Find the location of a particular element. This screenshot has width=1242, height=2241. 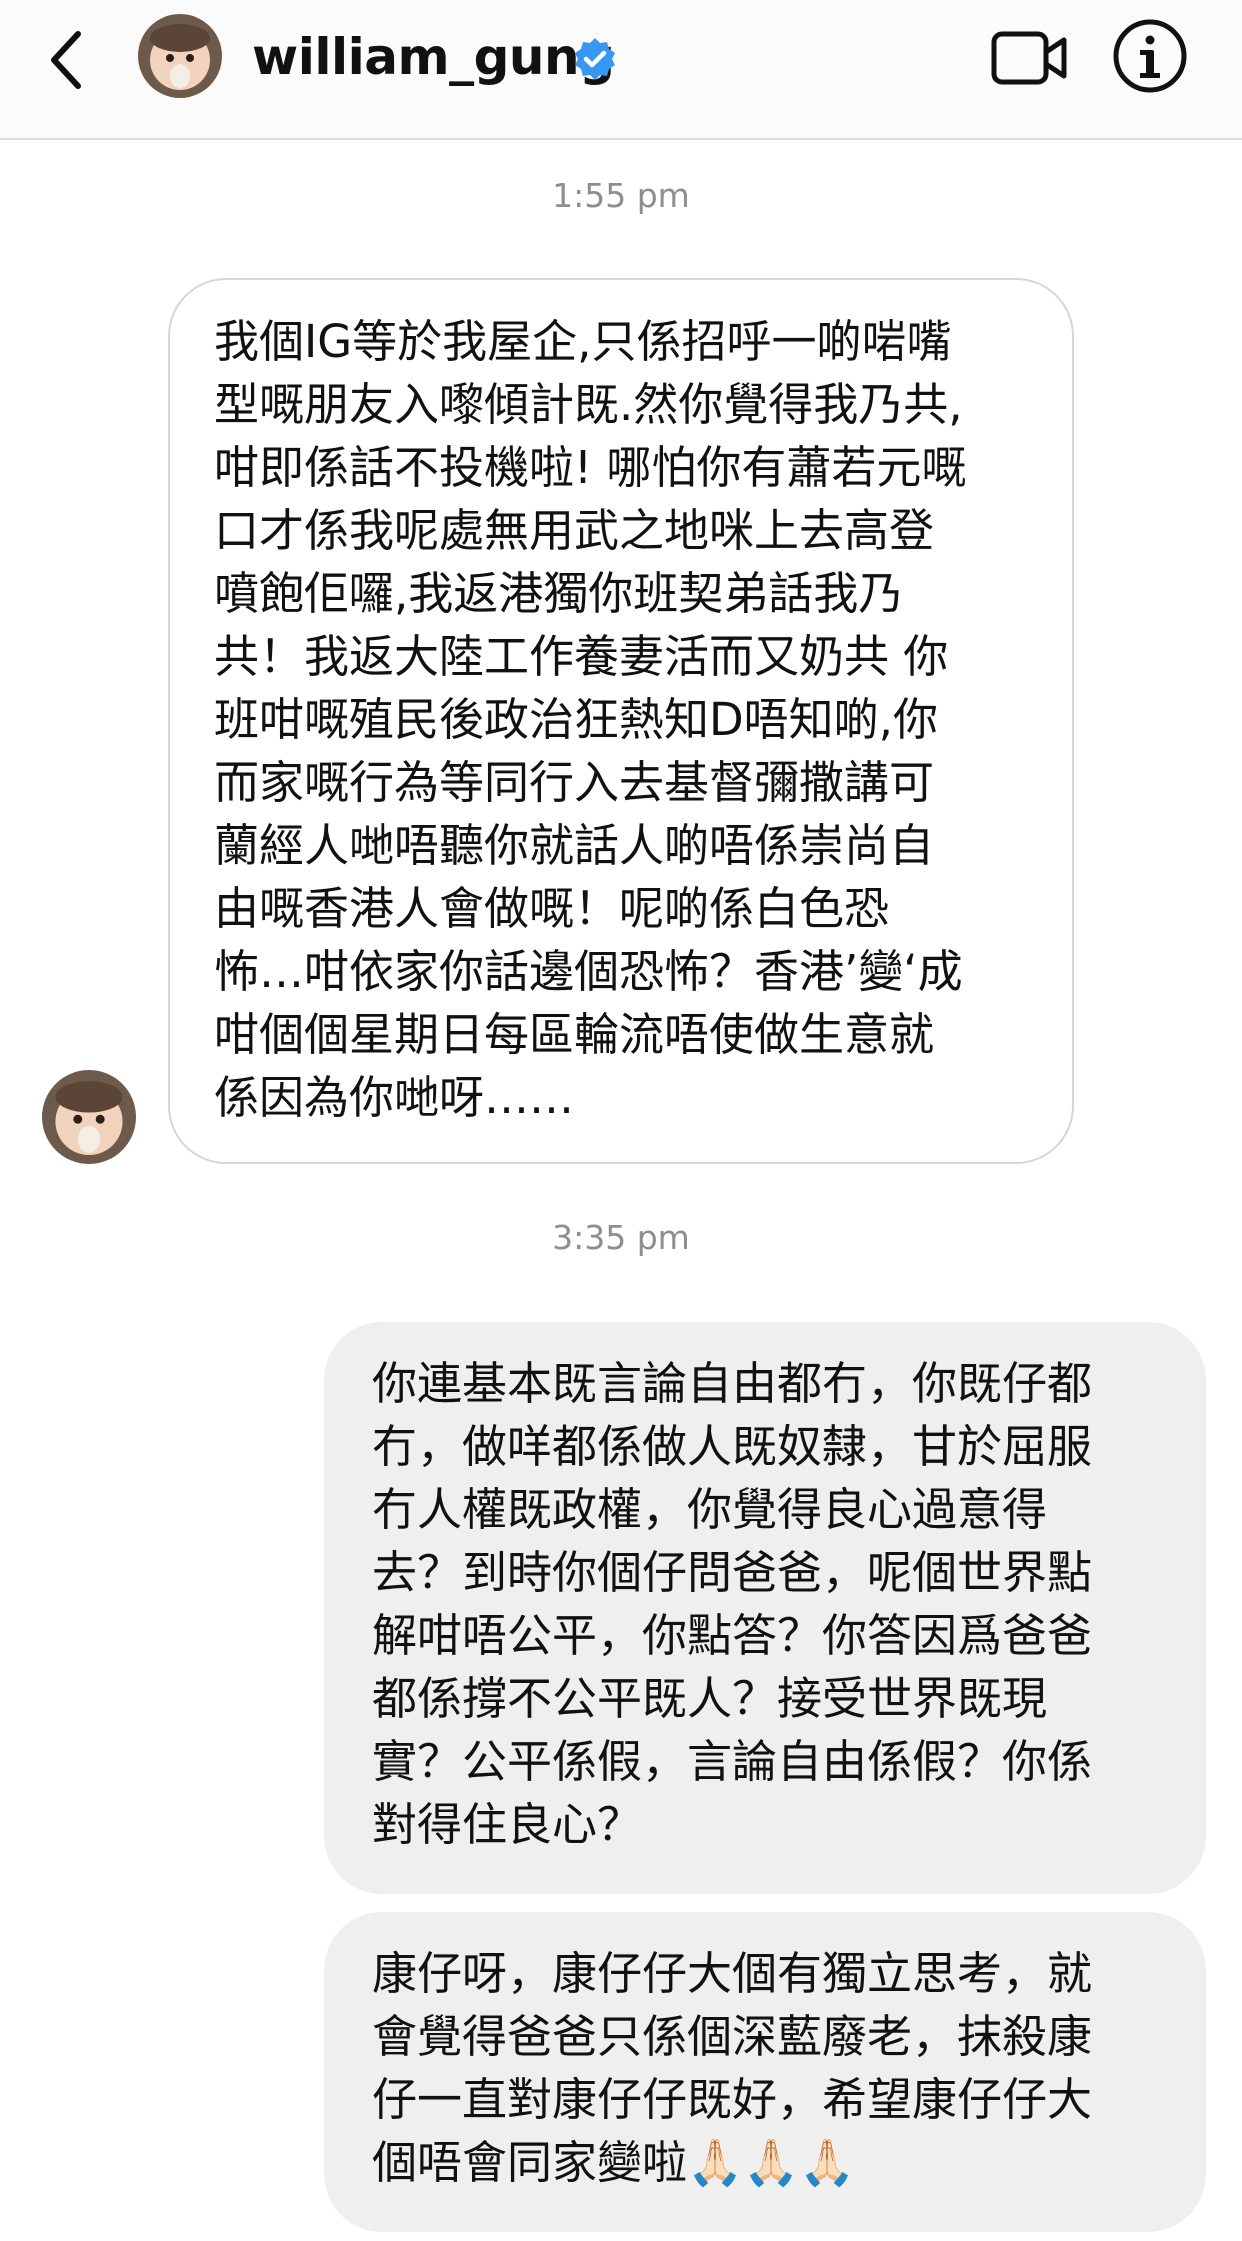

sender-avatar is located at coordinates (89, 1117).